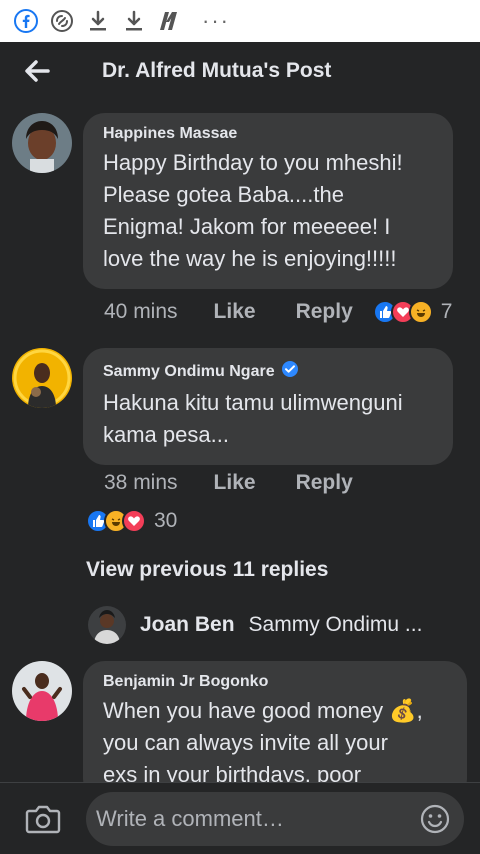  Describe the element at coordinates (240, 21) in the screenshot. I see `status-bar: ···` at that location.